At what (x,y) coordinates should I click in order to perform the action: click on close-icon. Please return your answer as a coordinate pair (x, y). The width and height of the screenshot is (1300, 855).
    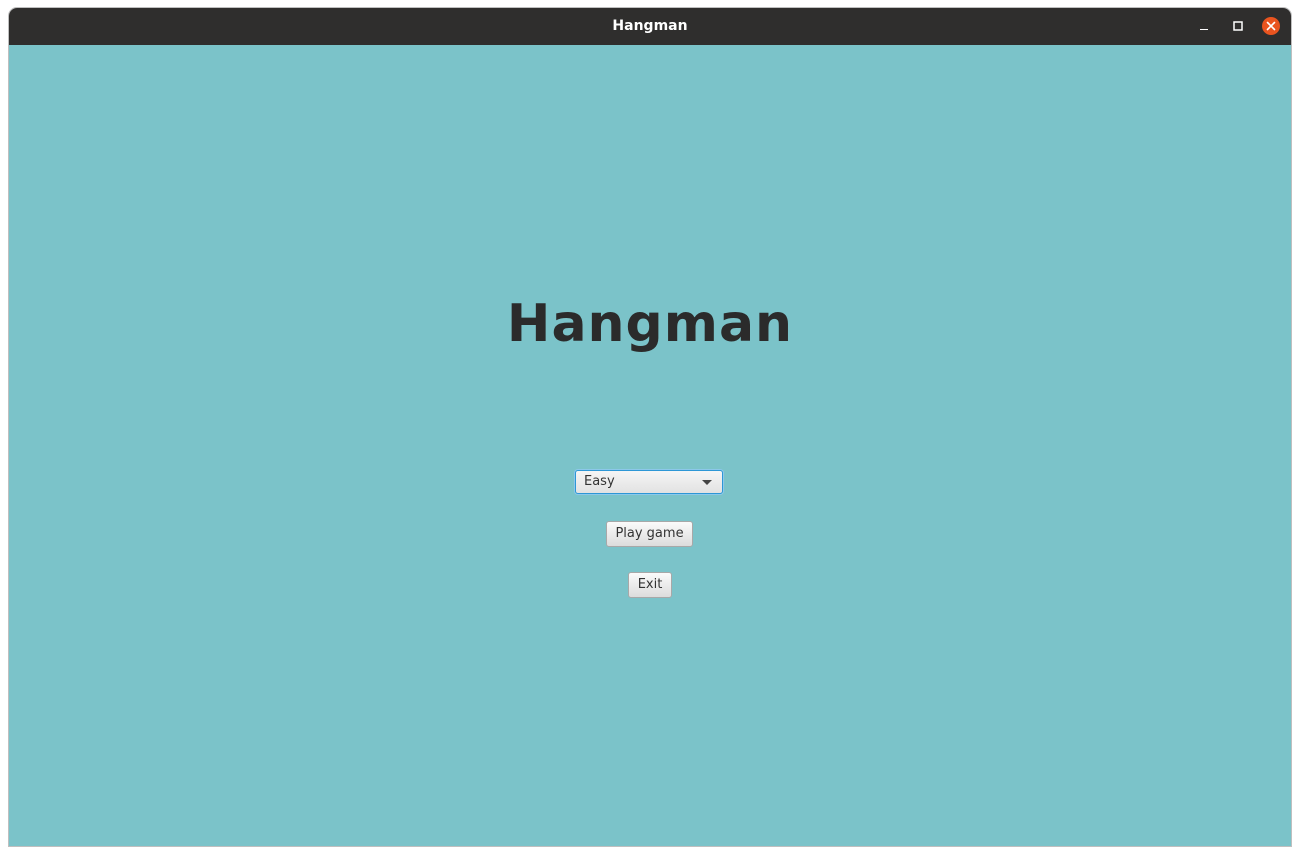
    Looking at the image, I should click on (1271, 26).